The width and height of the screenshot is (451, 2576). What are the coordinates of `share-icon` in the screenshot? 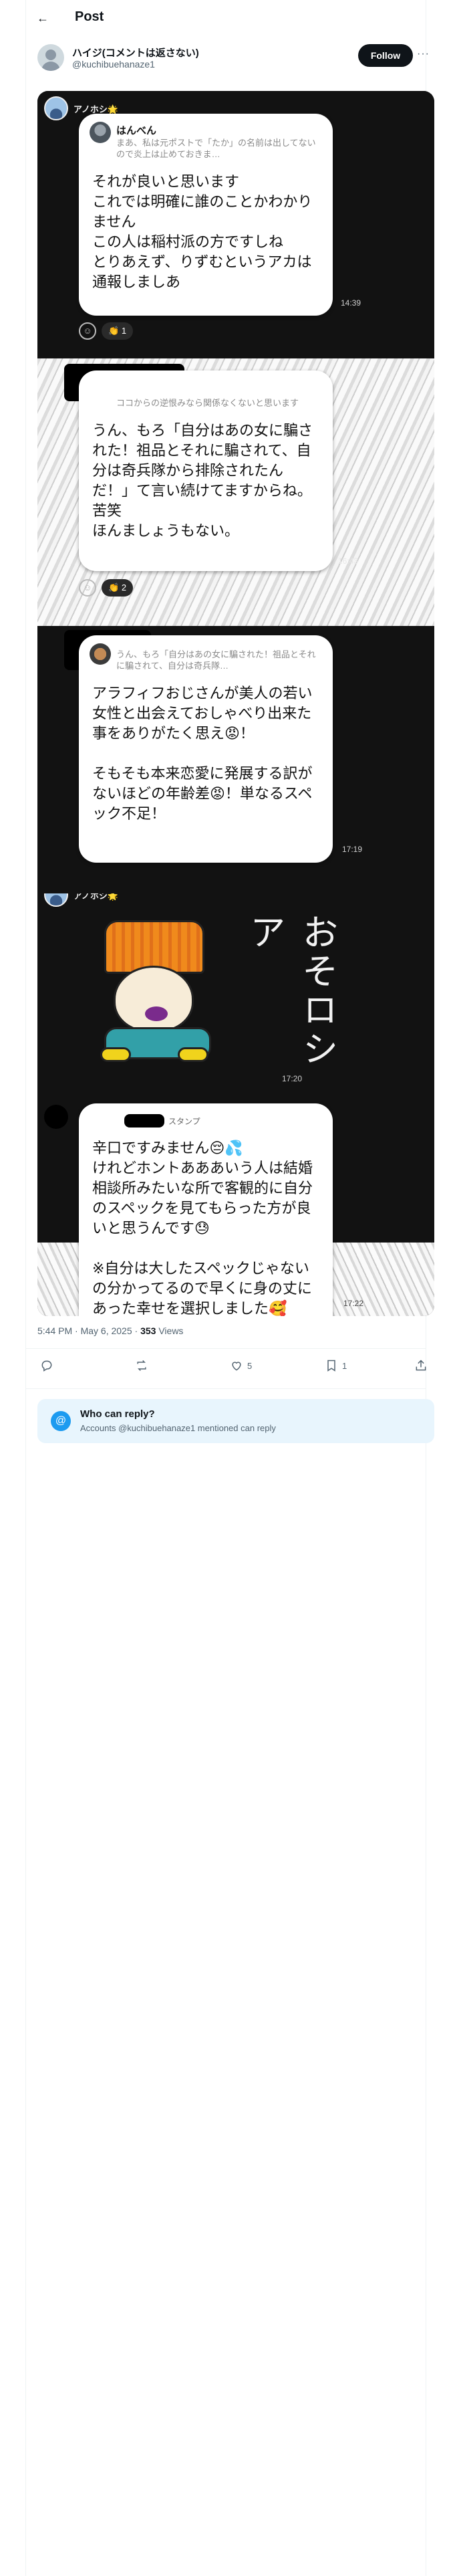 It's located at (421, 1366).